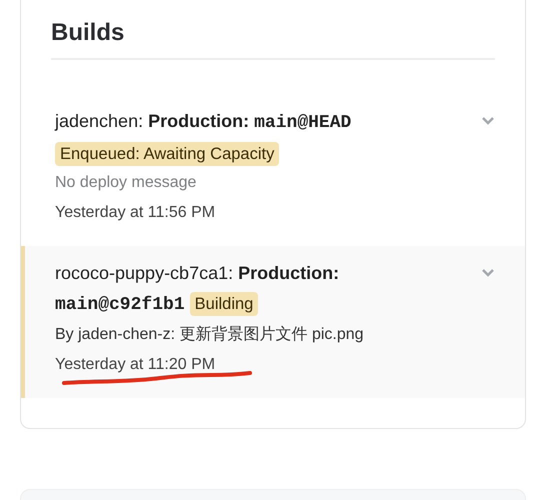 The image size is (546, 500). Describe the element at coordinates (135, 365) in the screenshot. I see `build-time: Yesterday at 11:20 PM` at that location.